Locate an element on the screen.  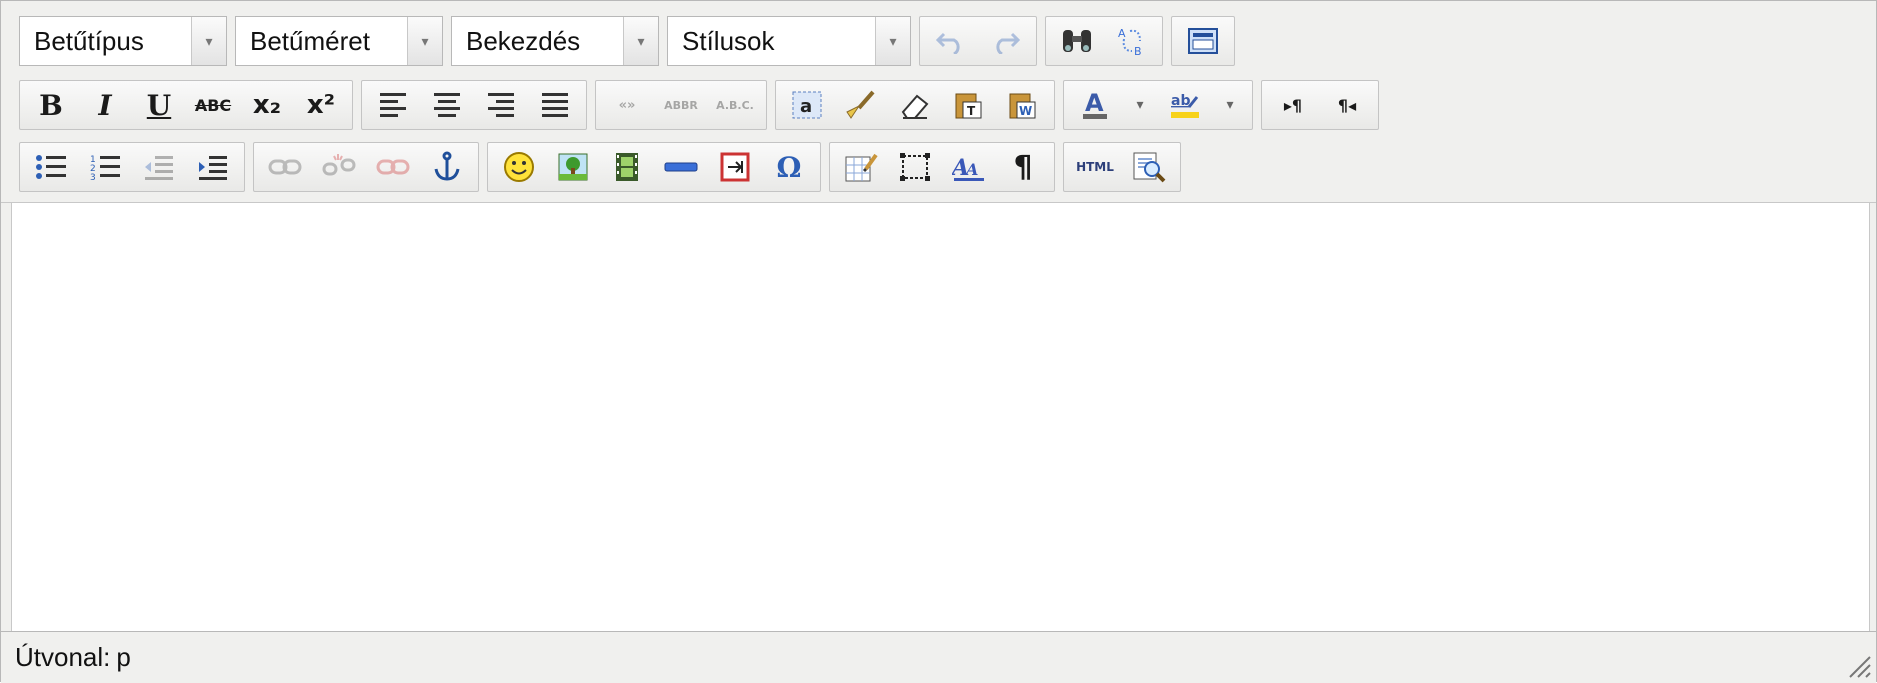
unlink-icon is located at coordinates (339, 165).